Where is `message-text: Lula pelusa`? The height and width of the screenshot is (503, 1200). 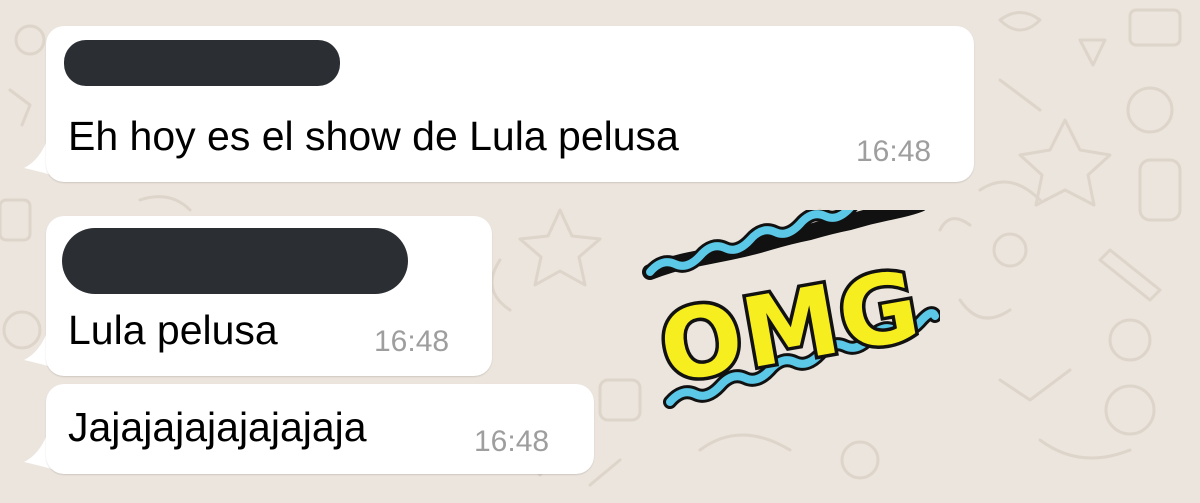
message-text: Lula pelusa is located at coordinates (173, 330).